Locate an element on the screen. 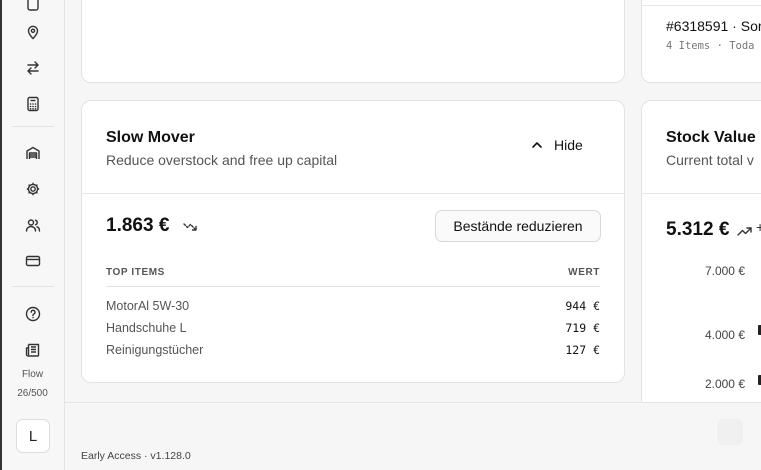 Image resolution: width=761 pixels, height=470 pixels. chevron-up-icon is located at coordinates (537, 145).